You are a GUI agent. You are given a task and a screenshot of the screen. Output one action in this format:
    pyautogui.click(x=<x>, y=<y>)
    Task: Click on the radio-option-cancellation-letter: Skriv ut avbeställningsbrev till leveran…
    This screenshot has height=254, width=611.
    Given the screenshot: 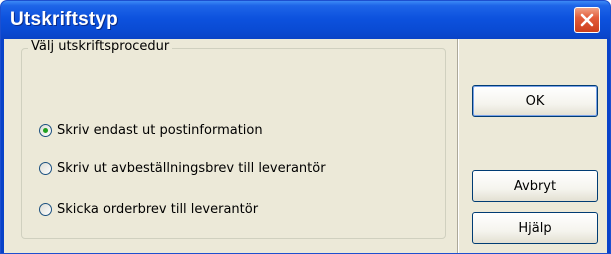 What is the action you would take?
    pyautogui.click(x=182, y=168)
    